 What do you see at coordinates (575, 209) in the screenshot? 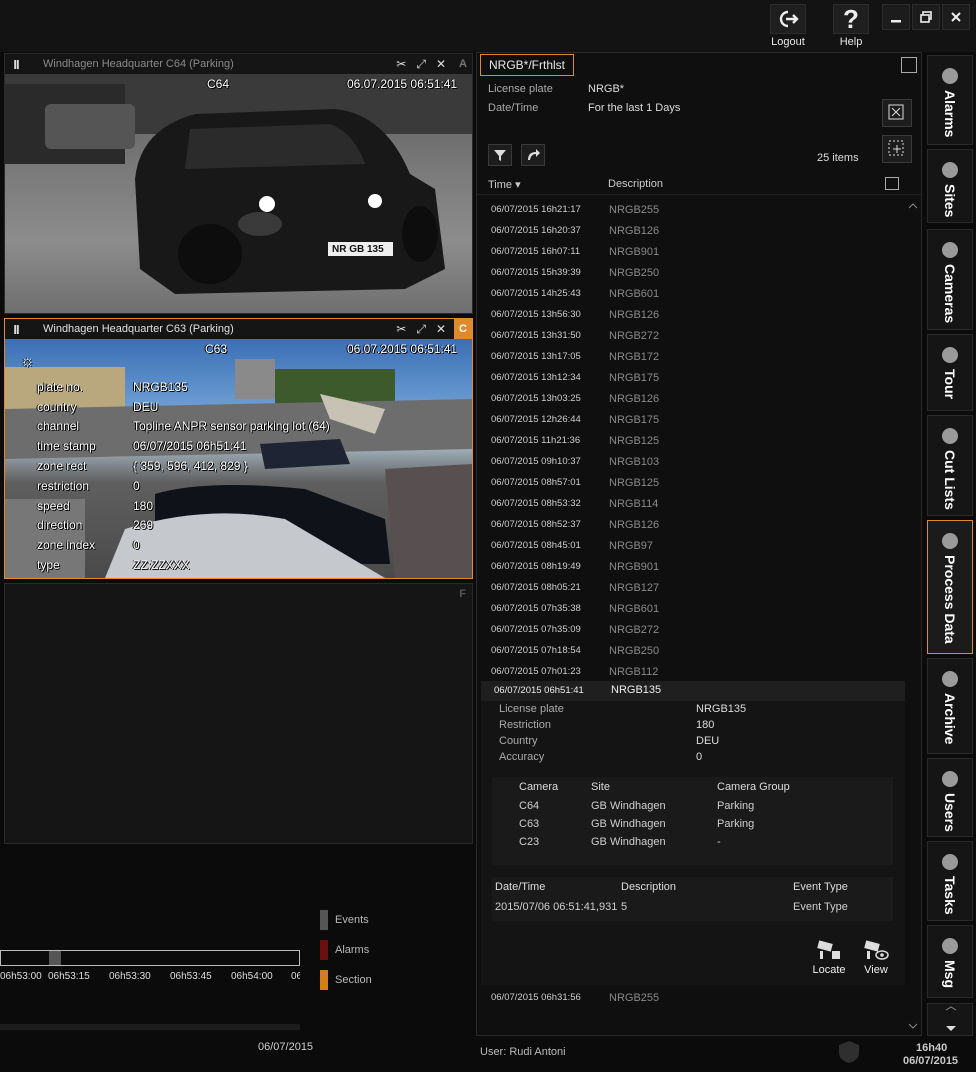
I see `list-item: 06/07/2015 16h21:17 NRGB255` at bounding box center [575, 209].